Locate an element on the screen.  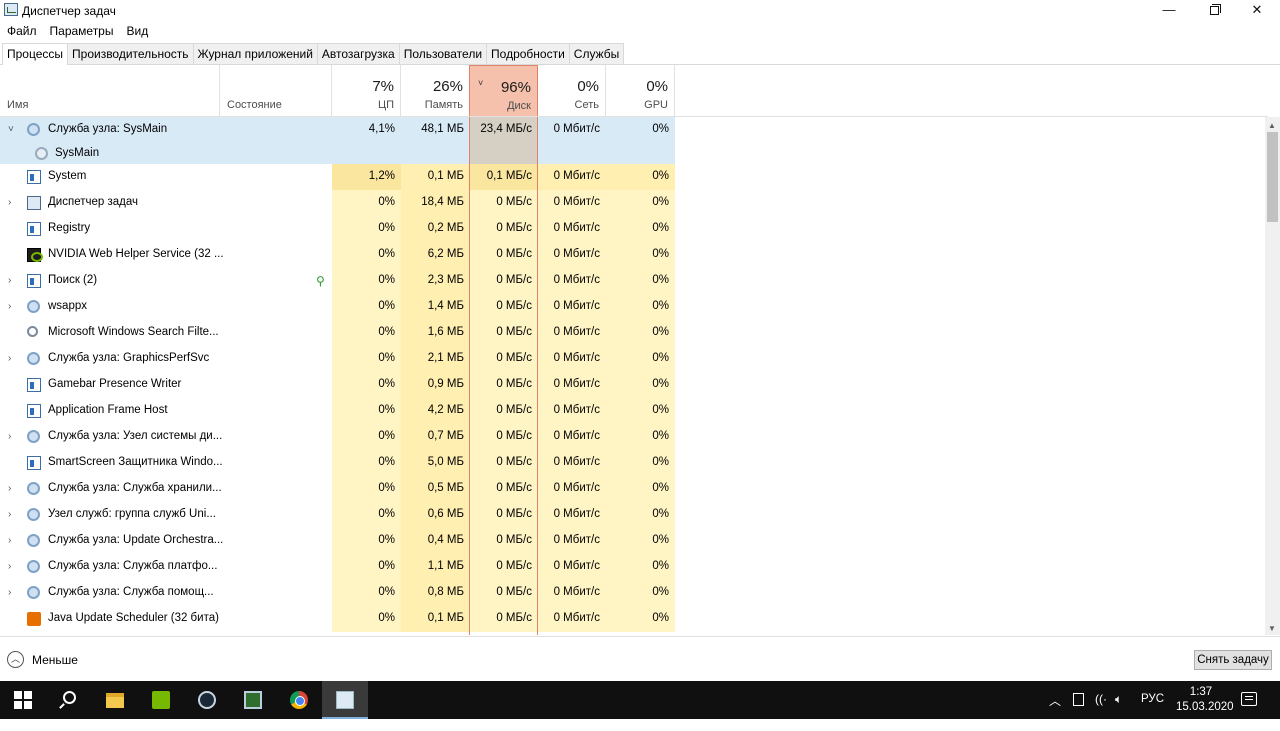
taskbar-chrome is located at coordinates (299, 700).